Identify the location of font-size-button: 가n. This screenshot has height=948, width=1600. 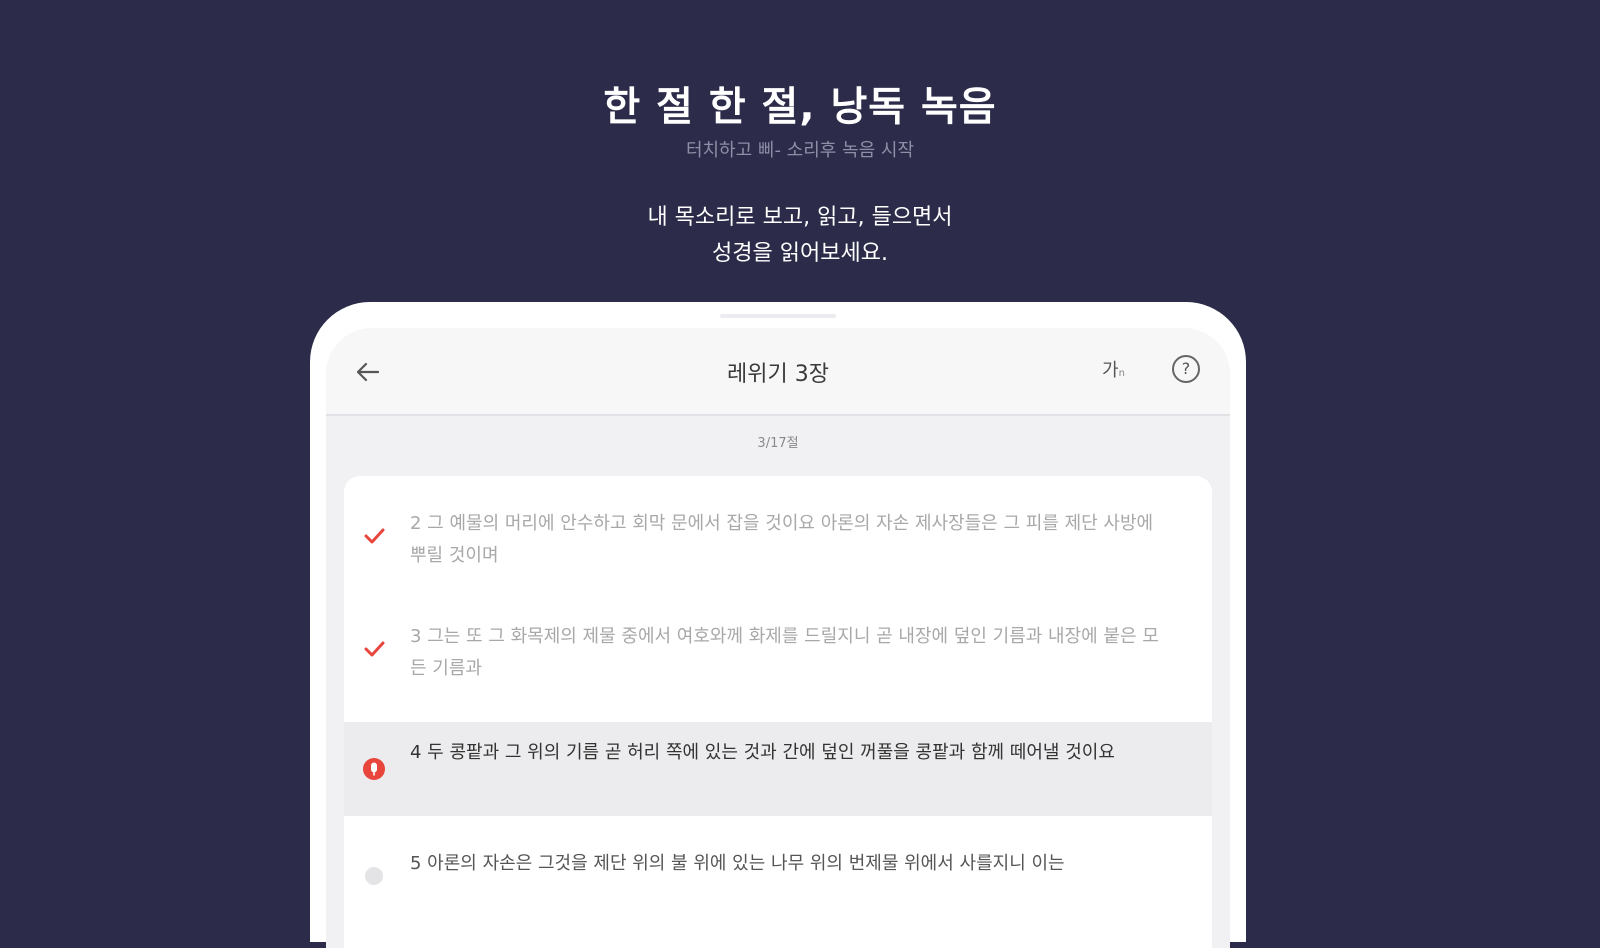
(1113, 371).